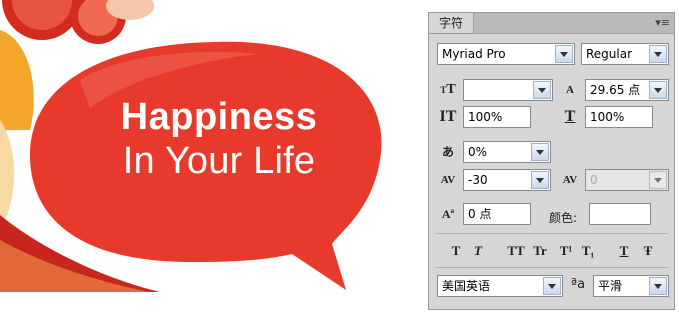 The image size is (679, 312). I want to click on faux-bold-button: T, so click(456, 251).